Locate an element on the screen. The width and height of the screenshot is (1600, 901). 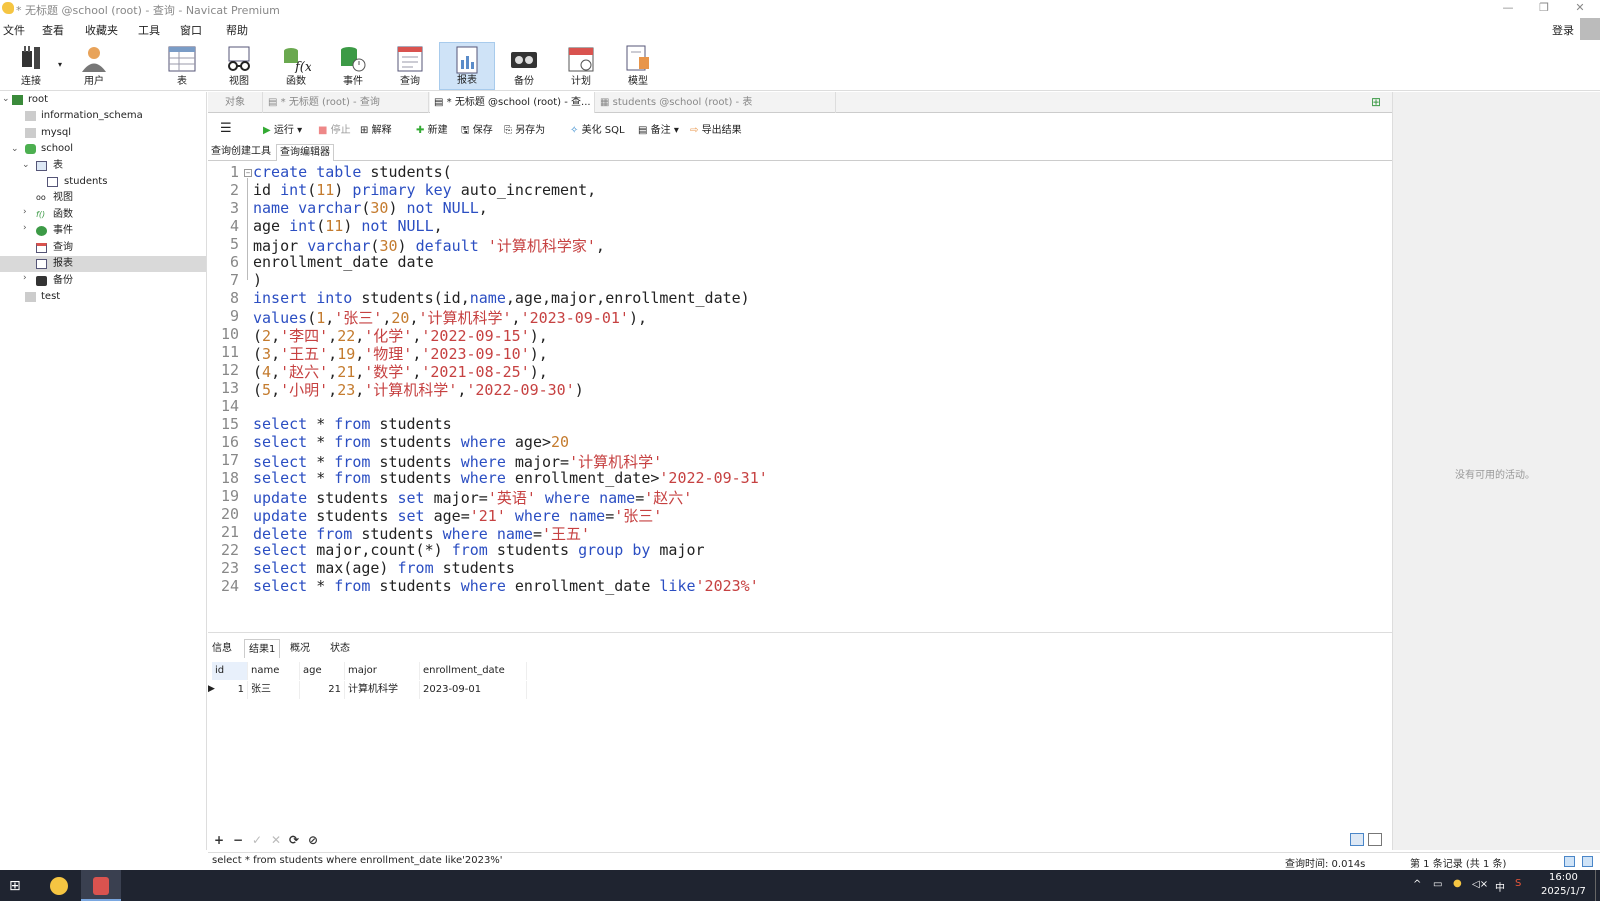
column-header: enrollment_date is located at coordinates (473, 671).